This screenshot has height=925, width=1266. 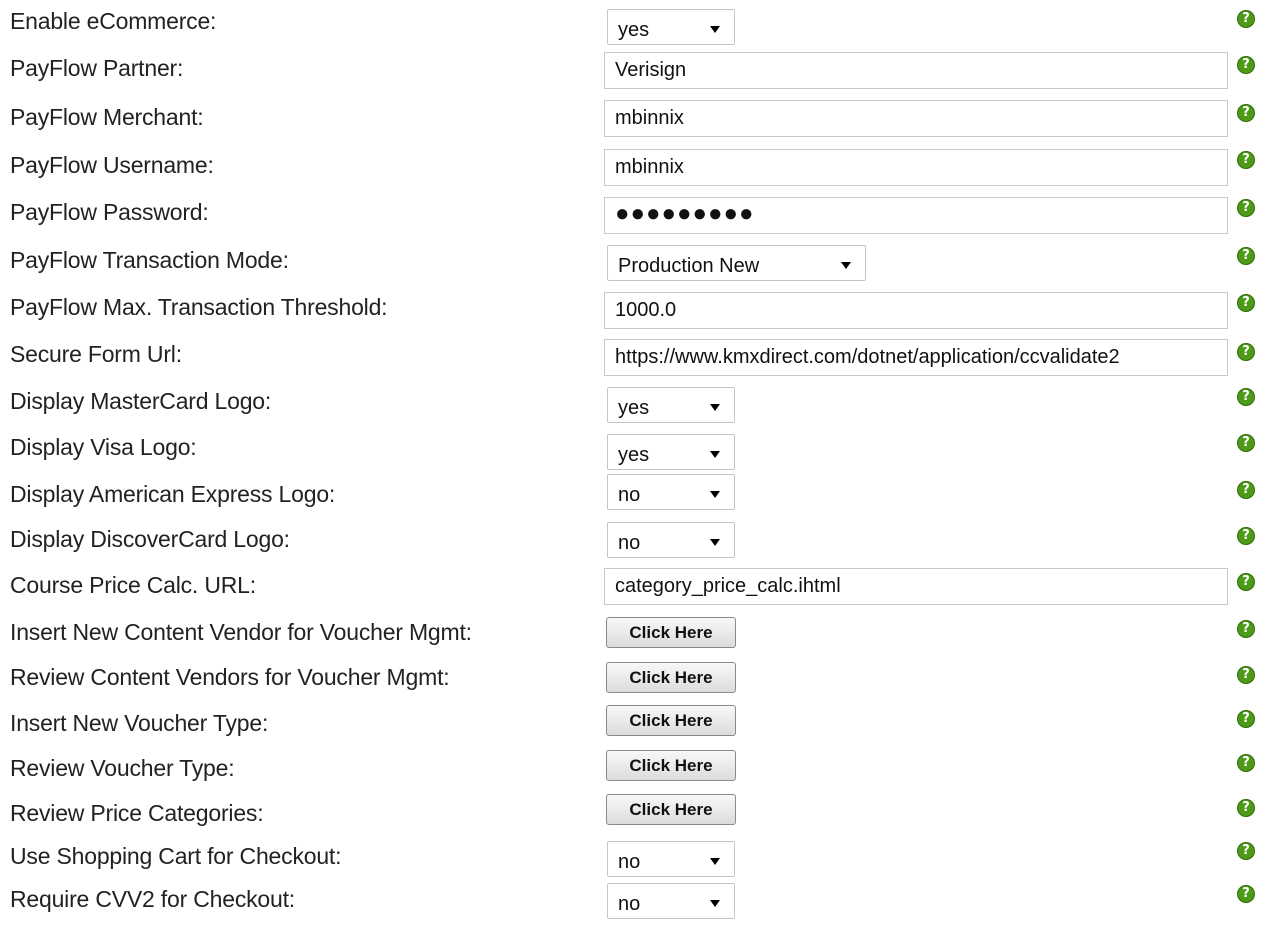 What do you see at coordinates (634, 29) in the screenshot?
I see `enable-ecommerce-value: yes` at bounding box center [634, 29].